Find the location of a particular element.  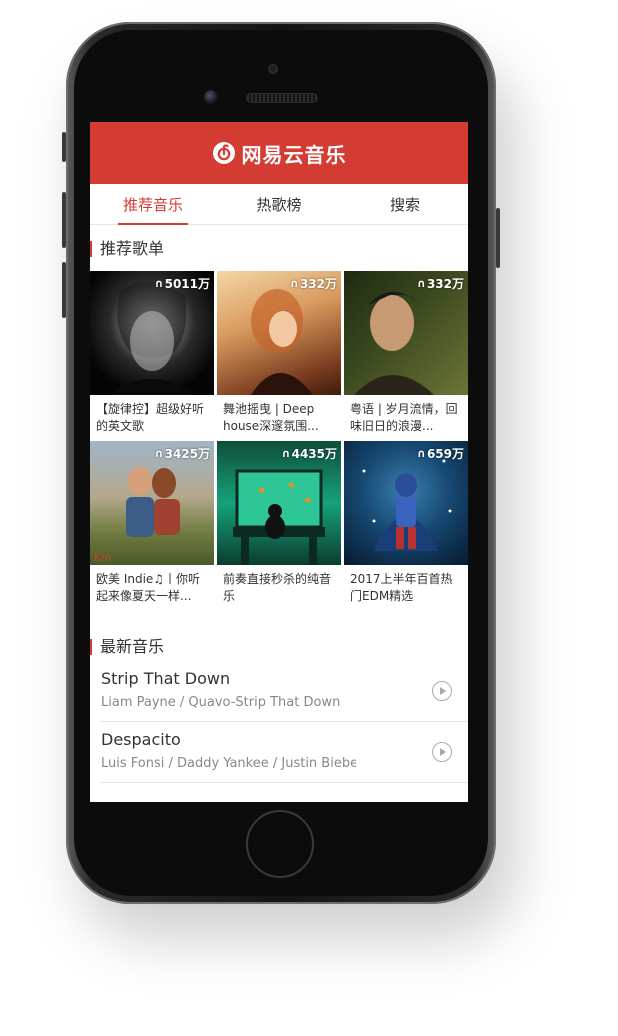

play-count: ∩ 5011万 is located at coordinates (182, 283).